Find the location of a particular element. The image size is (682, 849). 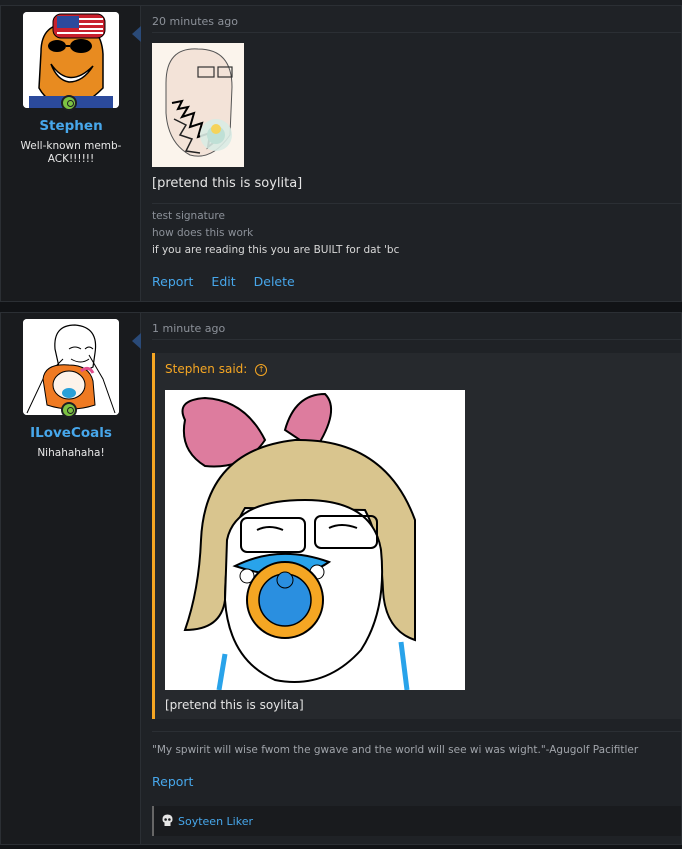

user-title: Well-known memb- ACK!!!!!! is located at coordinates (71, 152).